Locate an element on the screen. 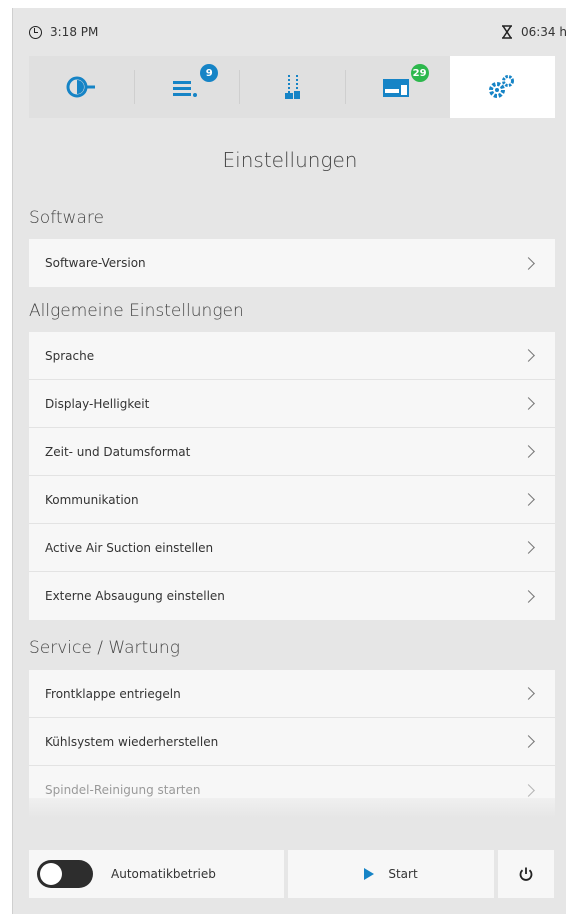 The width and height of the screenshot is (566, 914). tab-settings is located at coordinates (502, 87).